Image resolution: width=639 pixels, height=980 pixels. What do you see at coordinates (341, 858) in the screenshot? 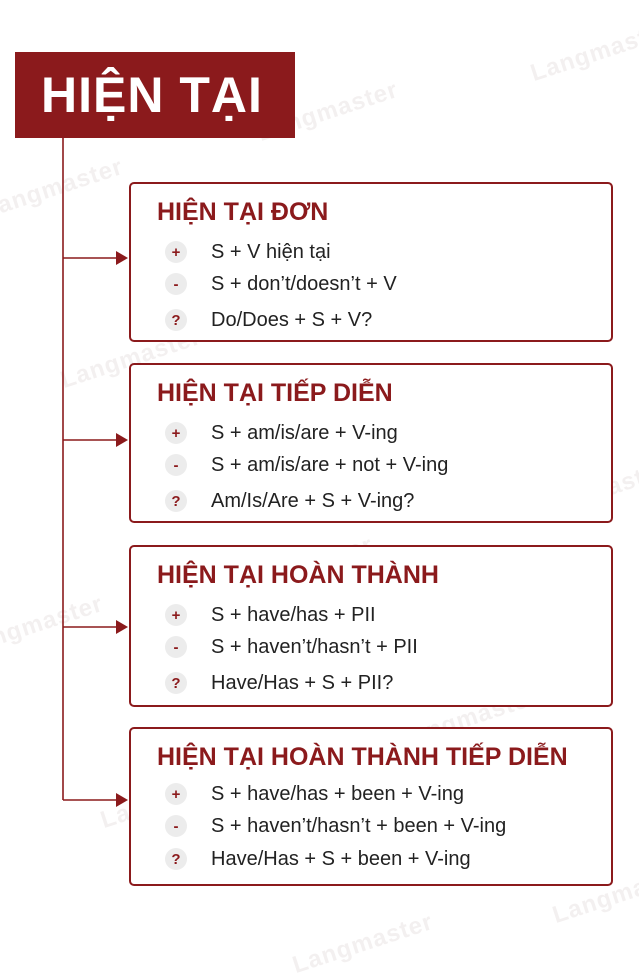
I see `formula-text: Have/Has + S + been + V-ing` at bounding box center [341, 858].